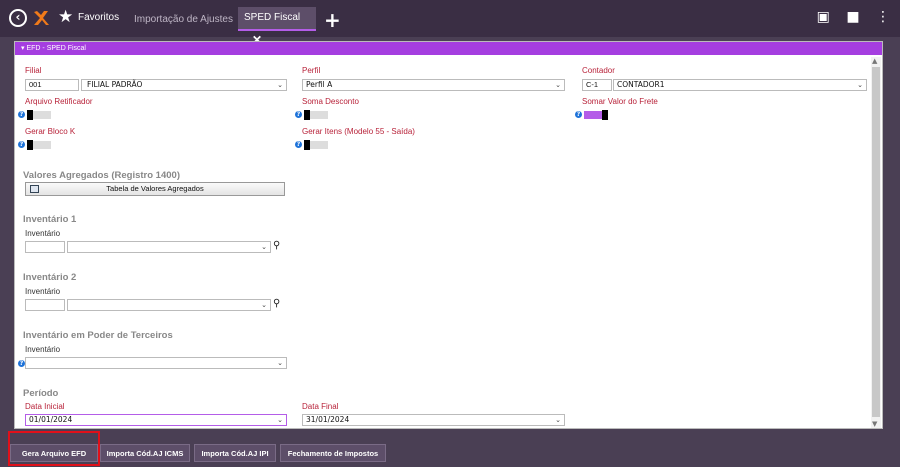 This screenshot has width=900, height=467. Describe the element at coordinates (43, 349) in the screenshot. I see `inventario3-field-label: Inventário` at that location.